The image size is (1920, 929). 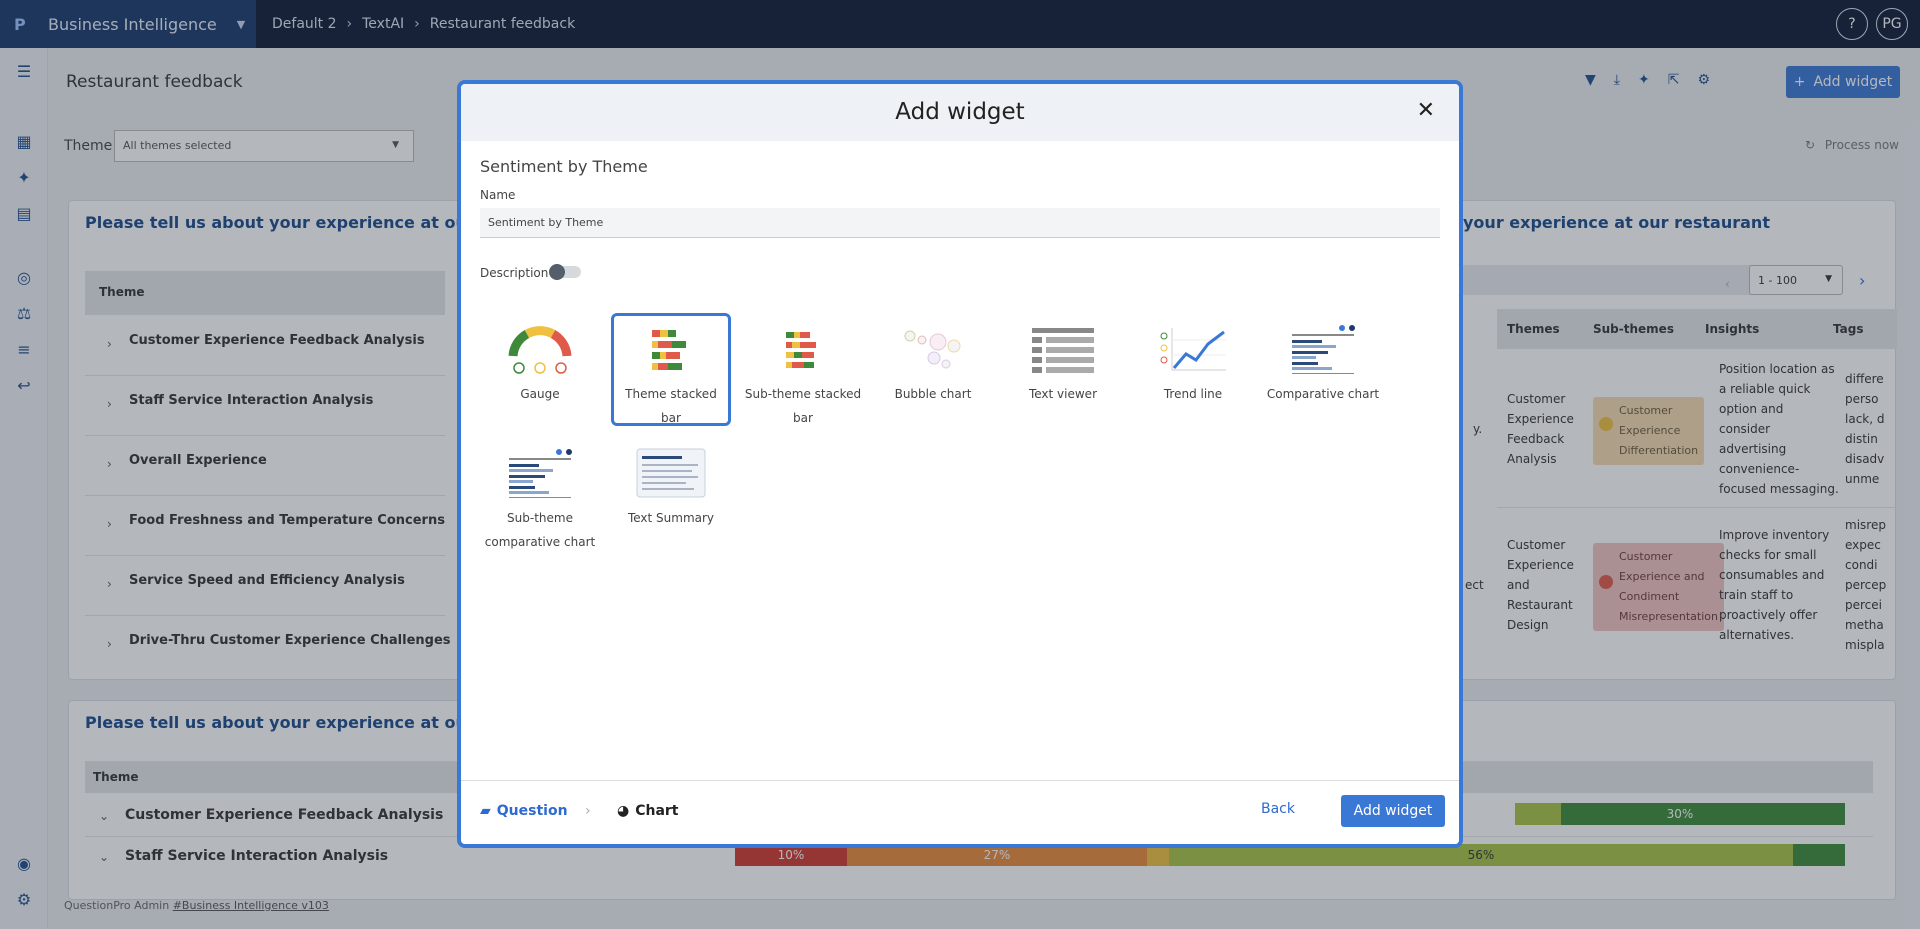 I want to click on trend-line-icon, so click(x=1193, y=349).